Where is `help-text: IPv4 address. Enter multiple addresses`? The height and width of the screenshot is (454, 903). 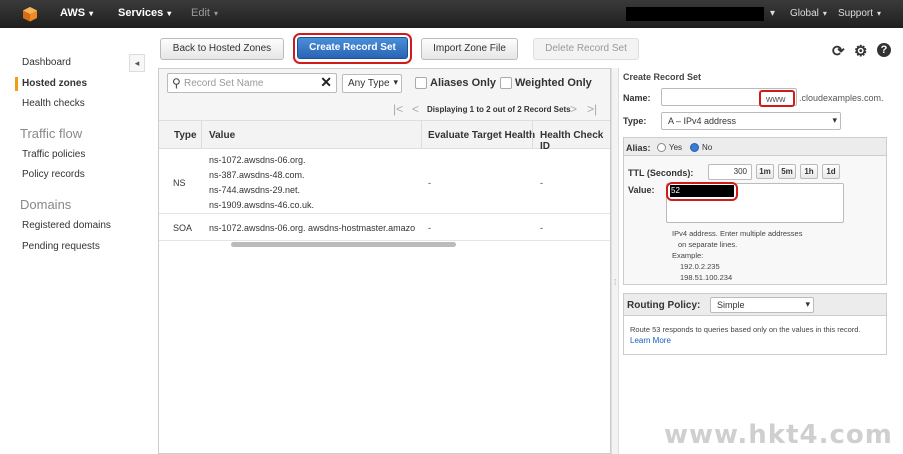
help-text: IPv4 address. Enter multiple addresses is located at coordinates (737, 233).